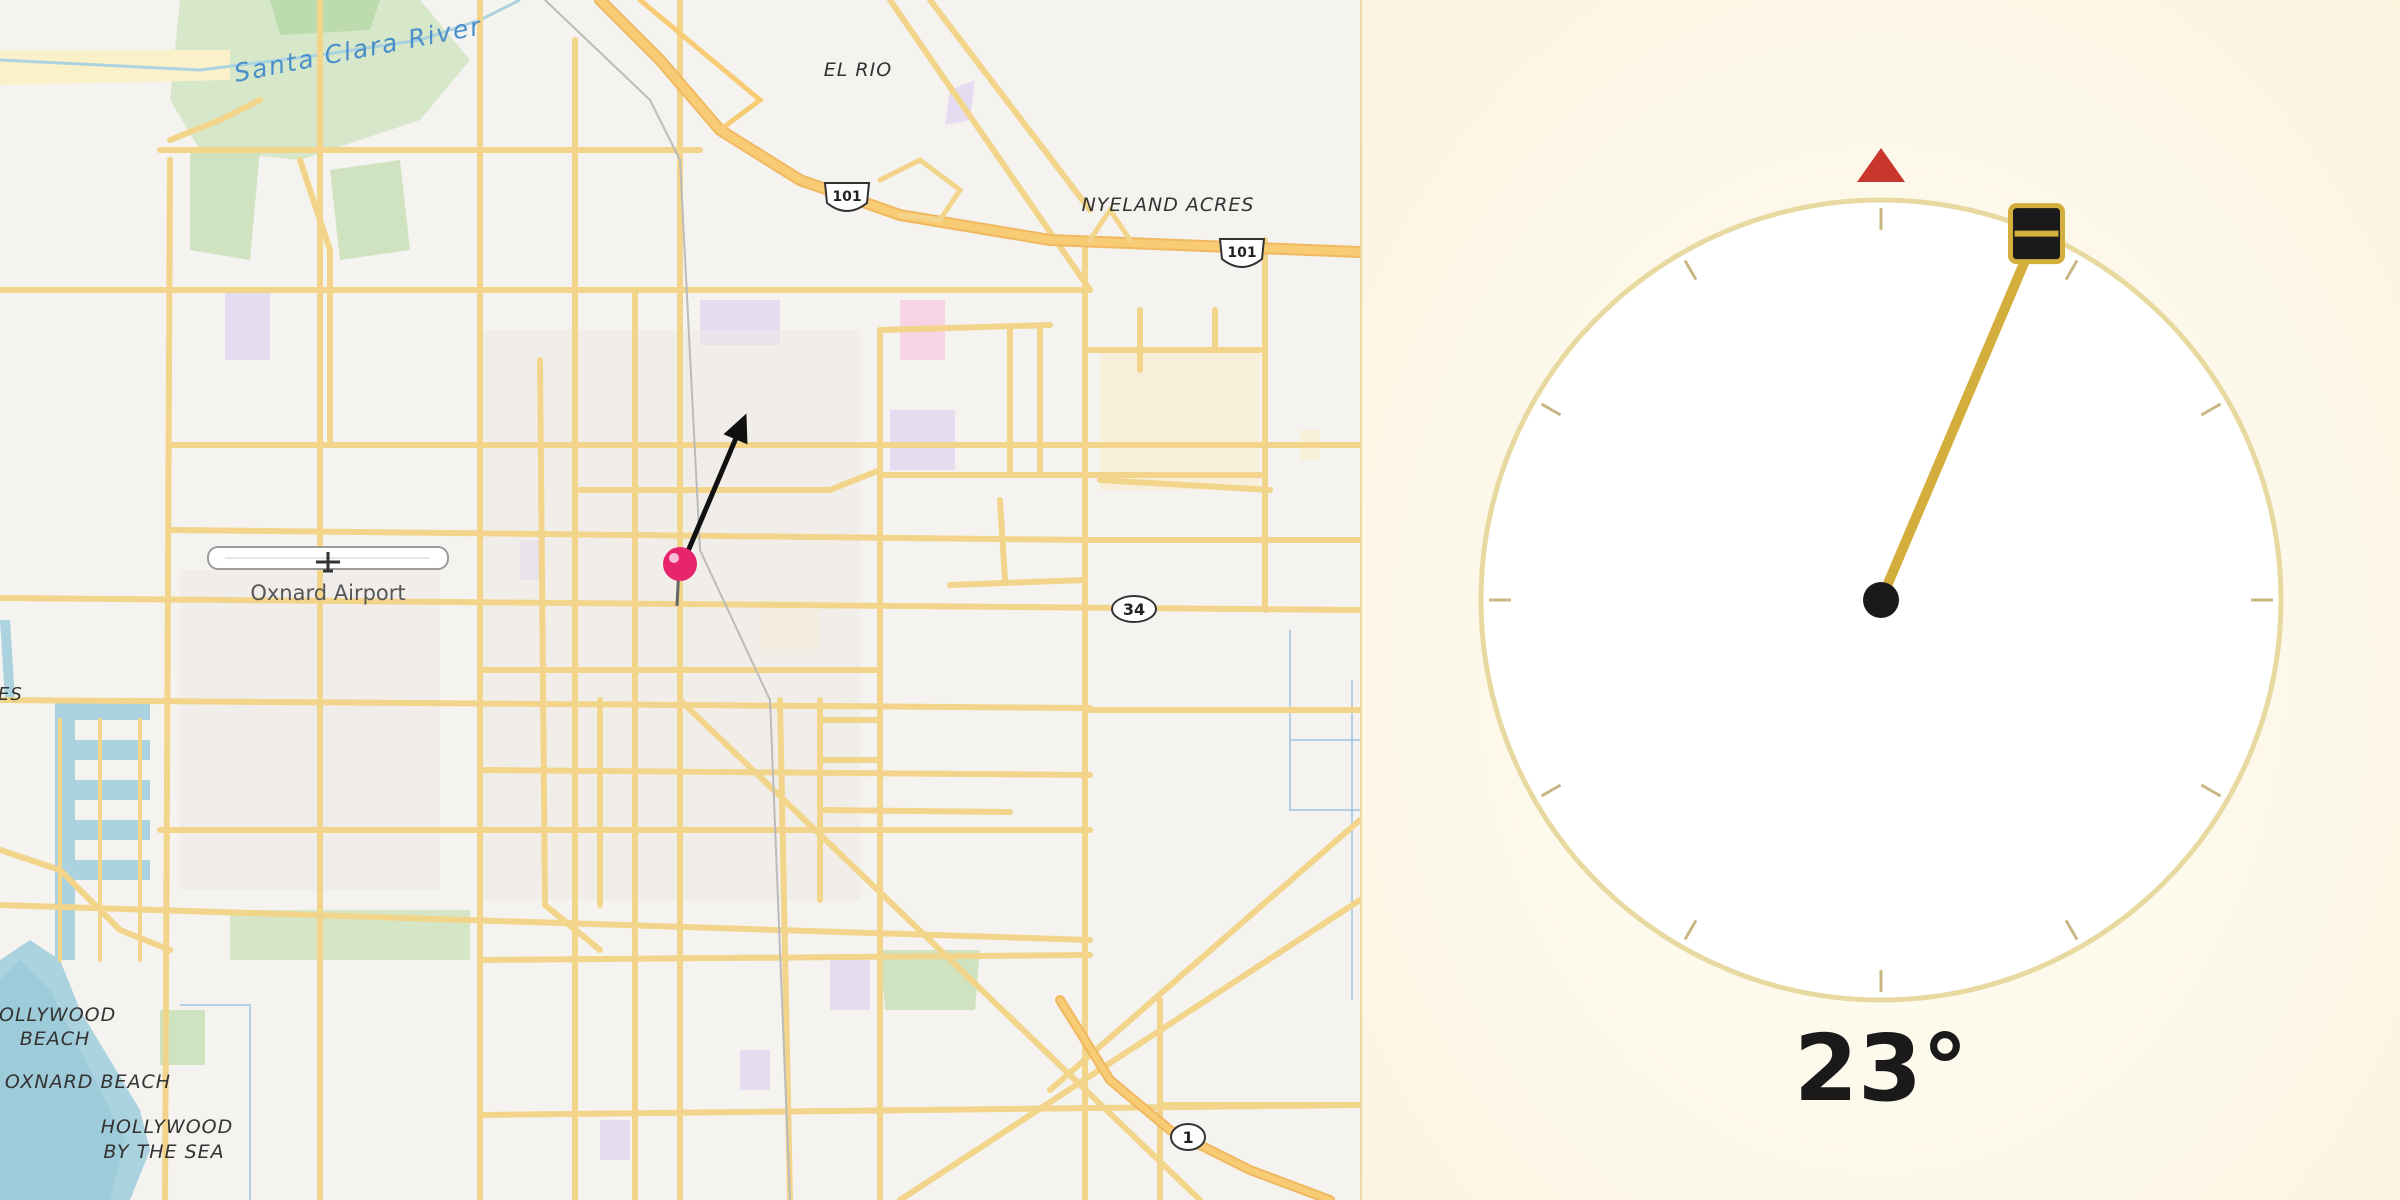  I want to click on place-label-hollywood-beach-1: HOLLYWOOD, so click(58, 1015).